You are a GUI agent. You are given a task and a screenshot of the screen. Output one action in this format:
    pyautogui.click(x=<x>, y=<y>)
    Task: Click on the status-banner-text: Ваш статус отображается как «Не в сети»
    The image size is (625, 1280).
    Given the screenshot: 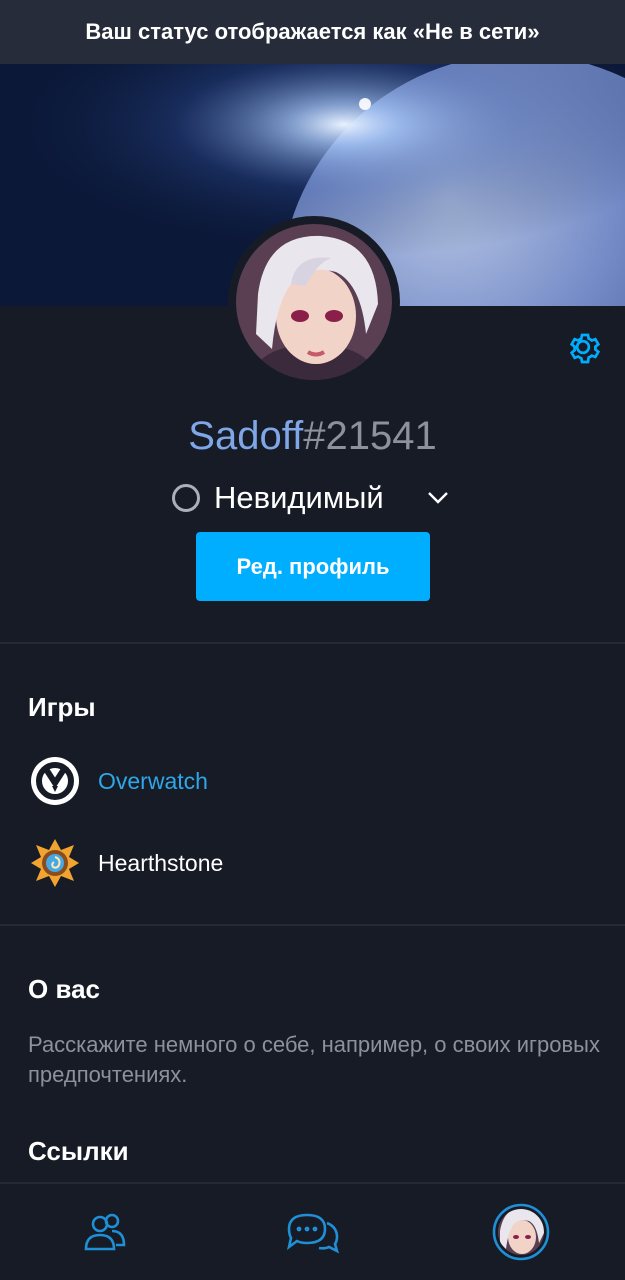 What is the action you would take?
    pyautogui.click(x=312, y=31)
    